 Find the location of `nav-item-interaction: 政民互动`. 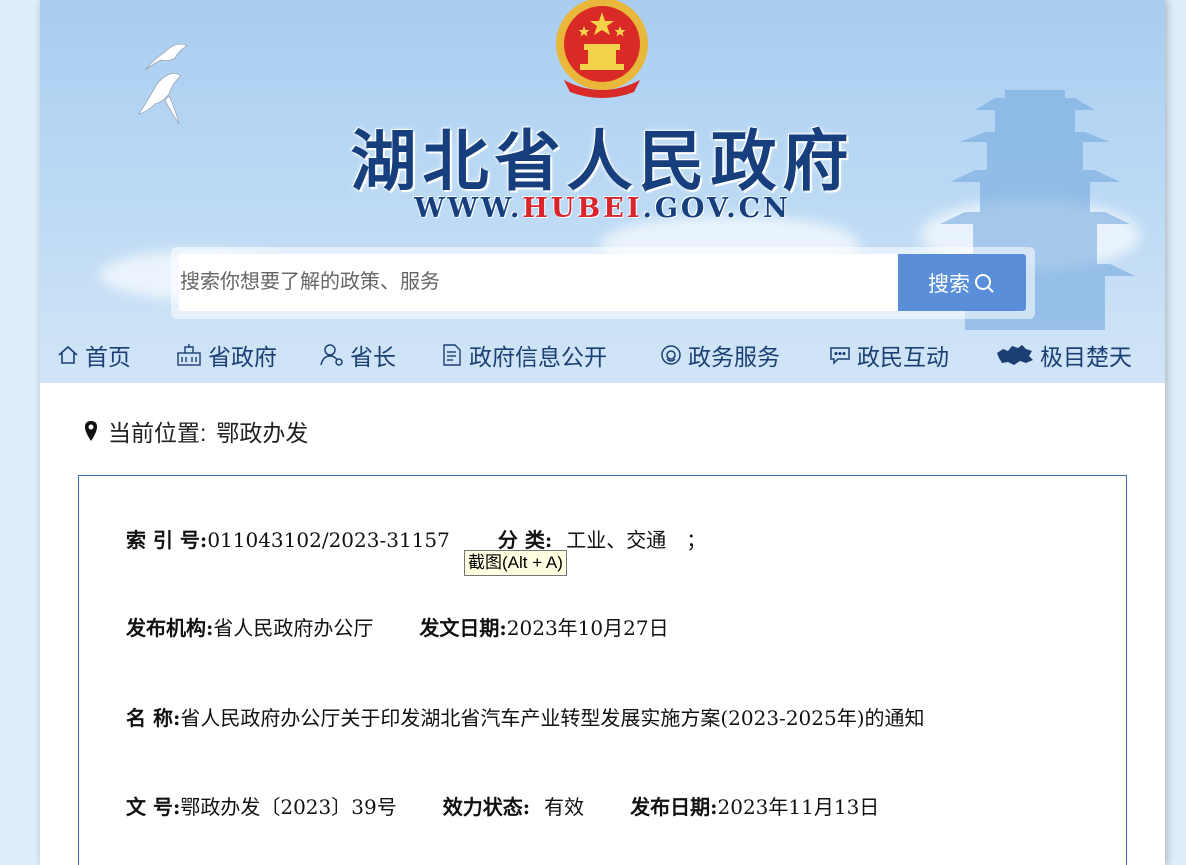

nav-item-interaction: 政民互动 is located at coordinates (889, 355).